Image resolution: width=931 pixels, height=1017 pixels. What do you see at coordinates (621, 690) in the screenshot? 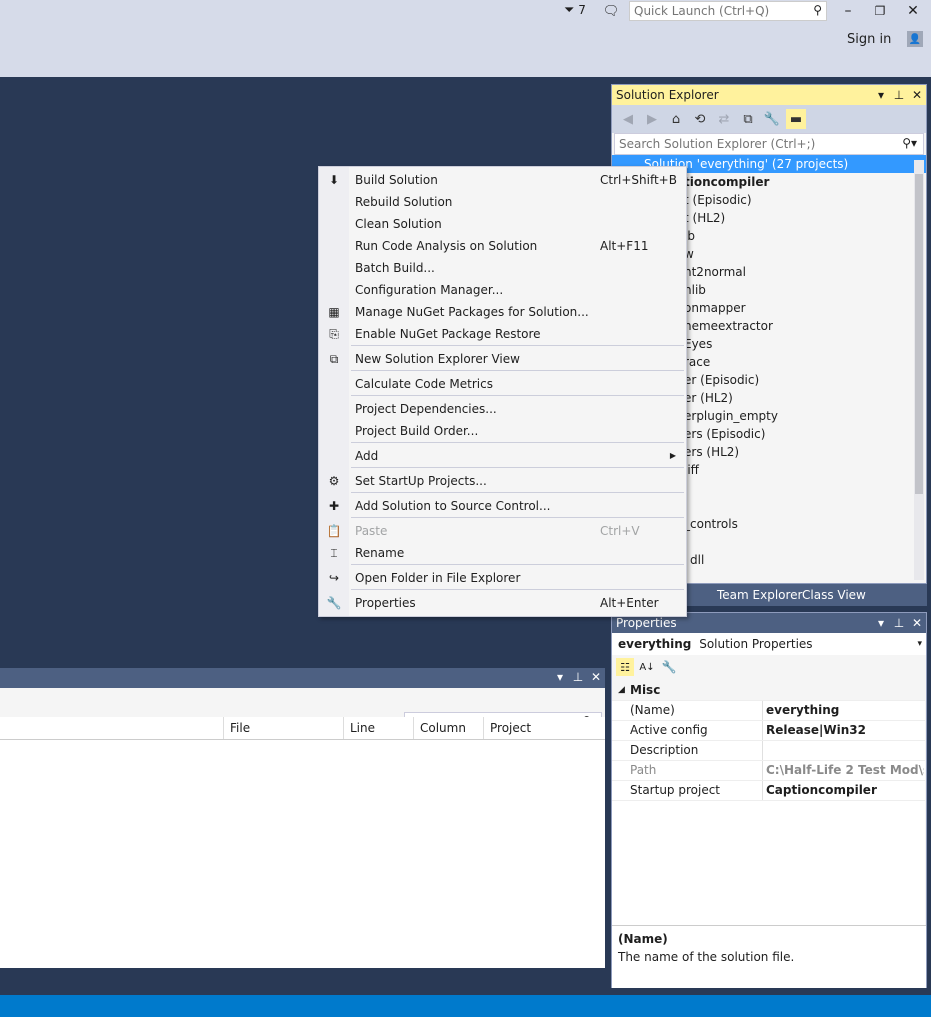
I see `collapse-triangle-icon: ◢` at bounding box center [621, 690].